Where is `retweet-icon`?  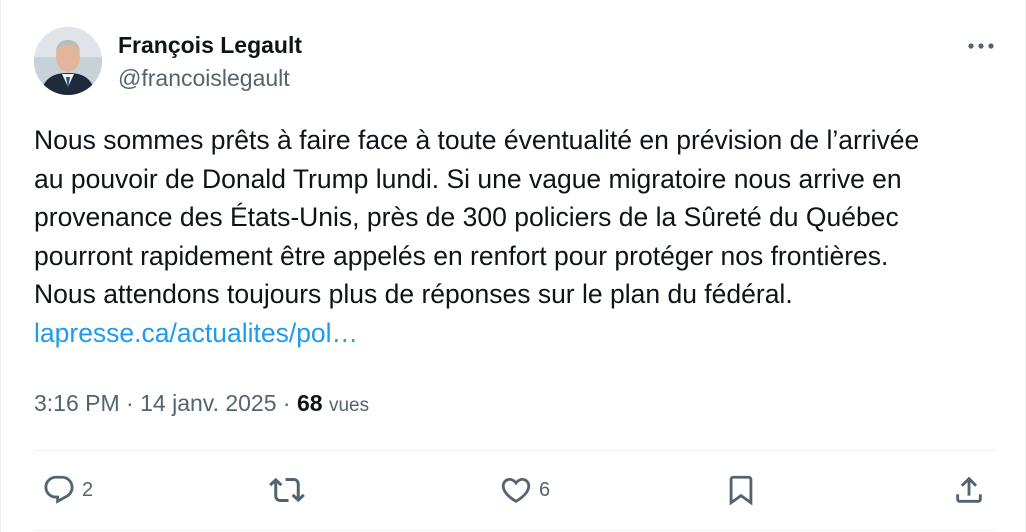
retweet-icon is located at coordinates (287, 490).